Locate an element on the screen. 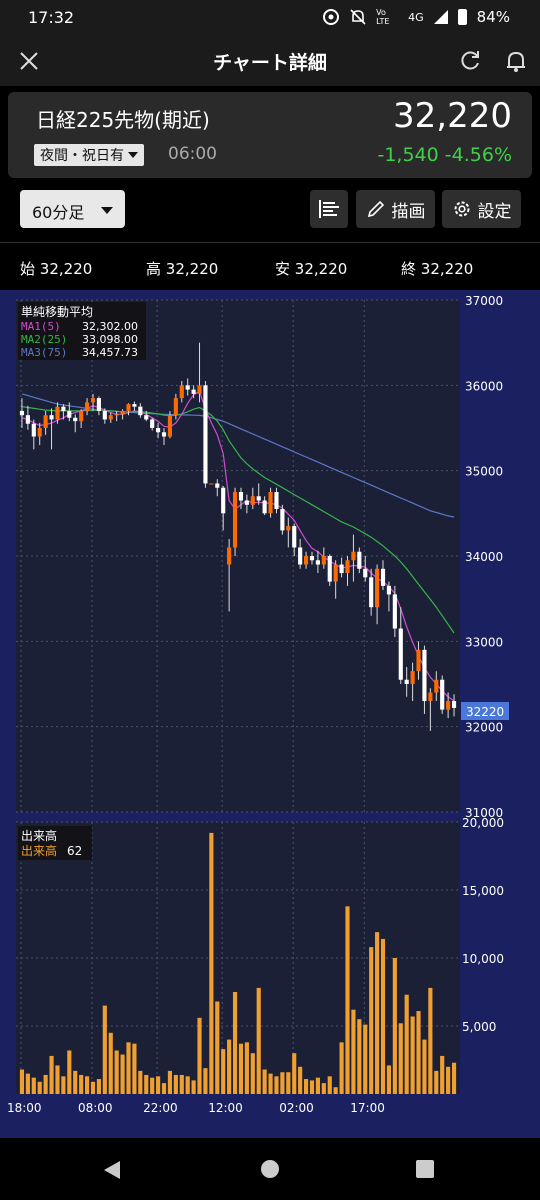  draw-button: 描画 is located at coordinates (395, 209).